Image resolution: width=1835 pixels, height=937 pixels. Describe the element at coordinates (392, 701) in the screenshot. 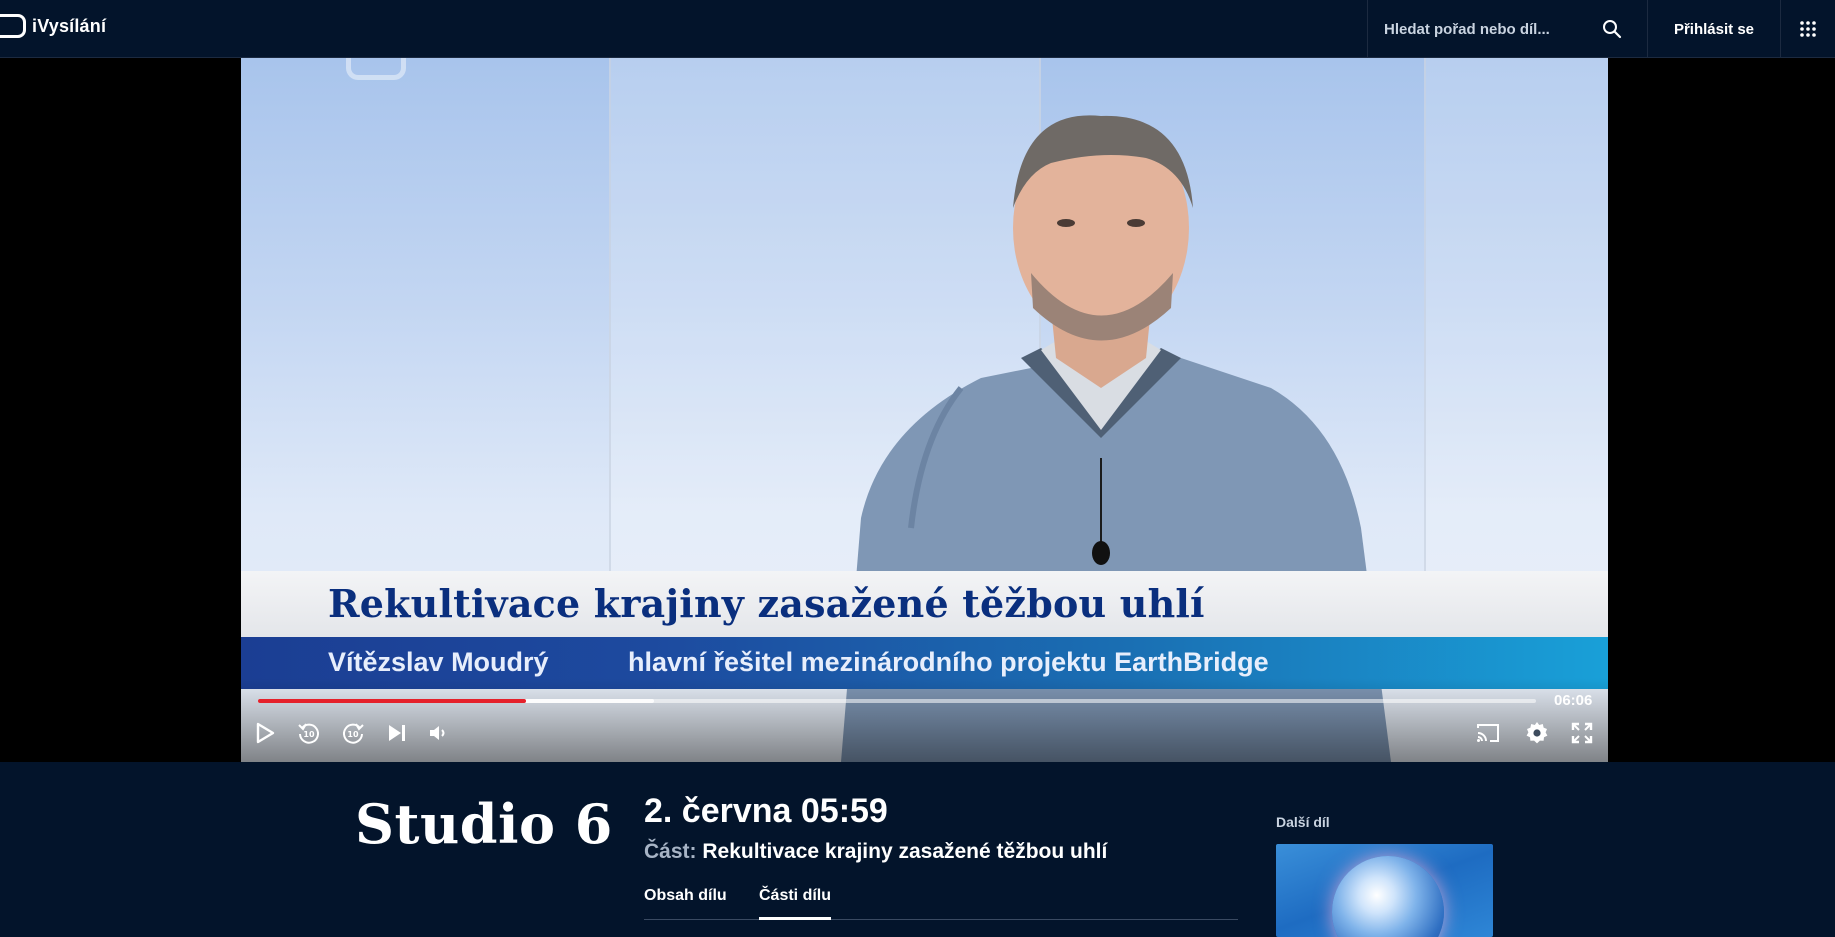

I see `progress-played` at that location.